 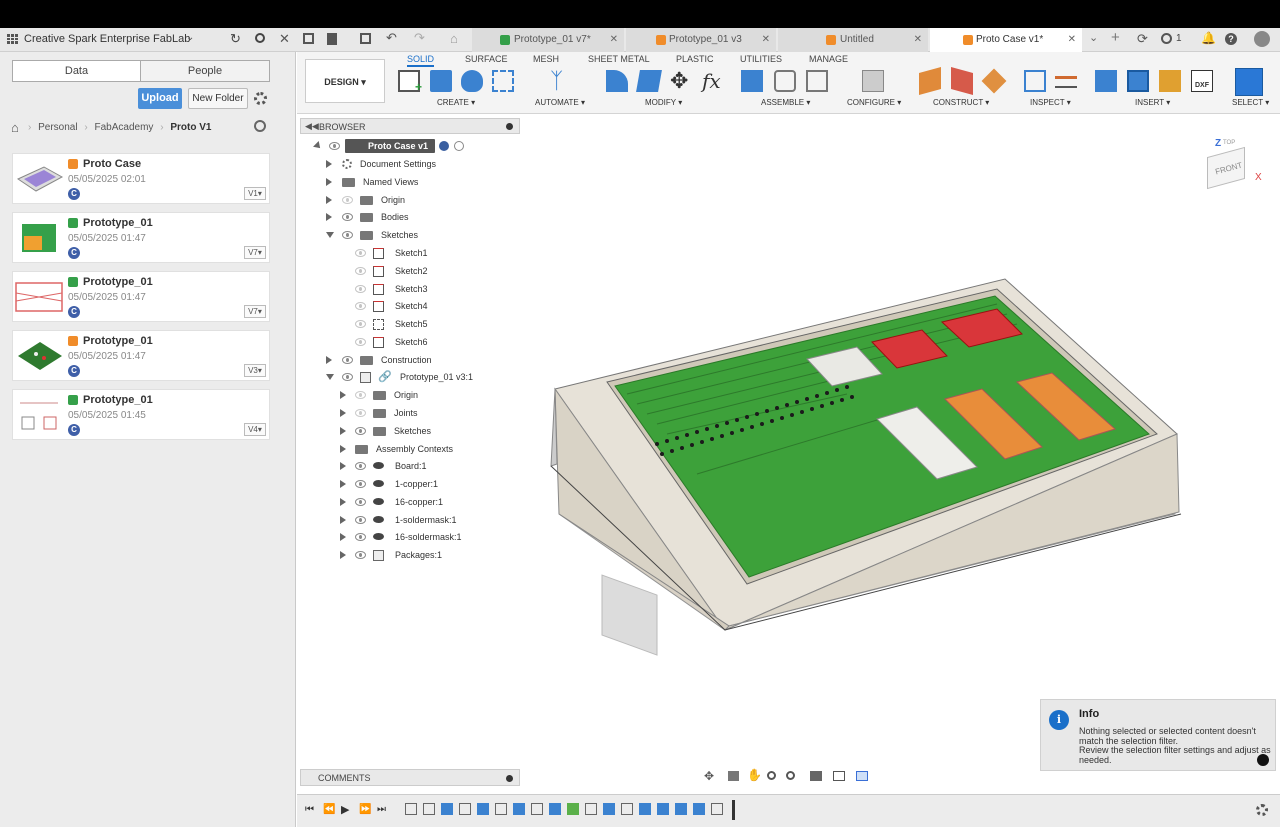 What do you see at coordinates (441, 81) in the screenshot?
I see `extrude-icon` at bounding box center [441, 81].